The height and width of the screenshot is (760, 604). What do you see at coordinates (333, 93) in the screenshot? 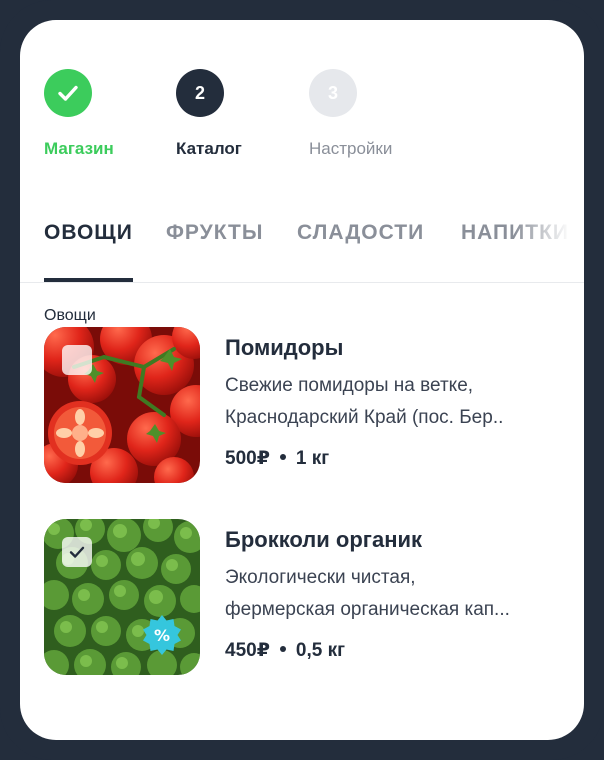
I see `step-circle-todo: 3` at bounding box center [333, 93].